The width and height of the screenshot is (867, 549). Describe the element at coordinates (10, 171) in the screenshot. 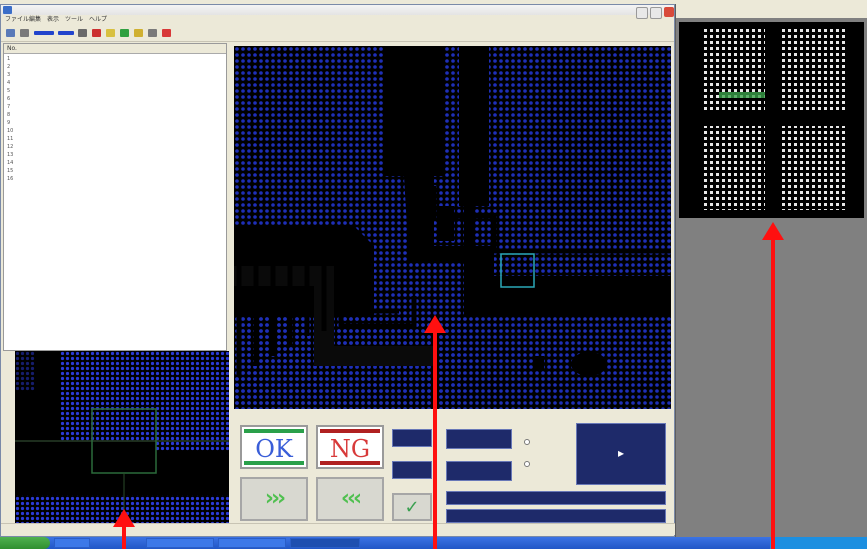

I see `table-cell: 15` at that location.